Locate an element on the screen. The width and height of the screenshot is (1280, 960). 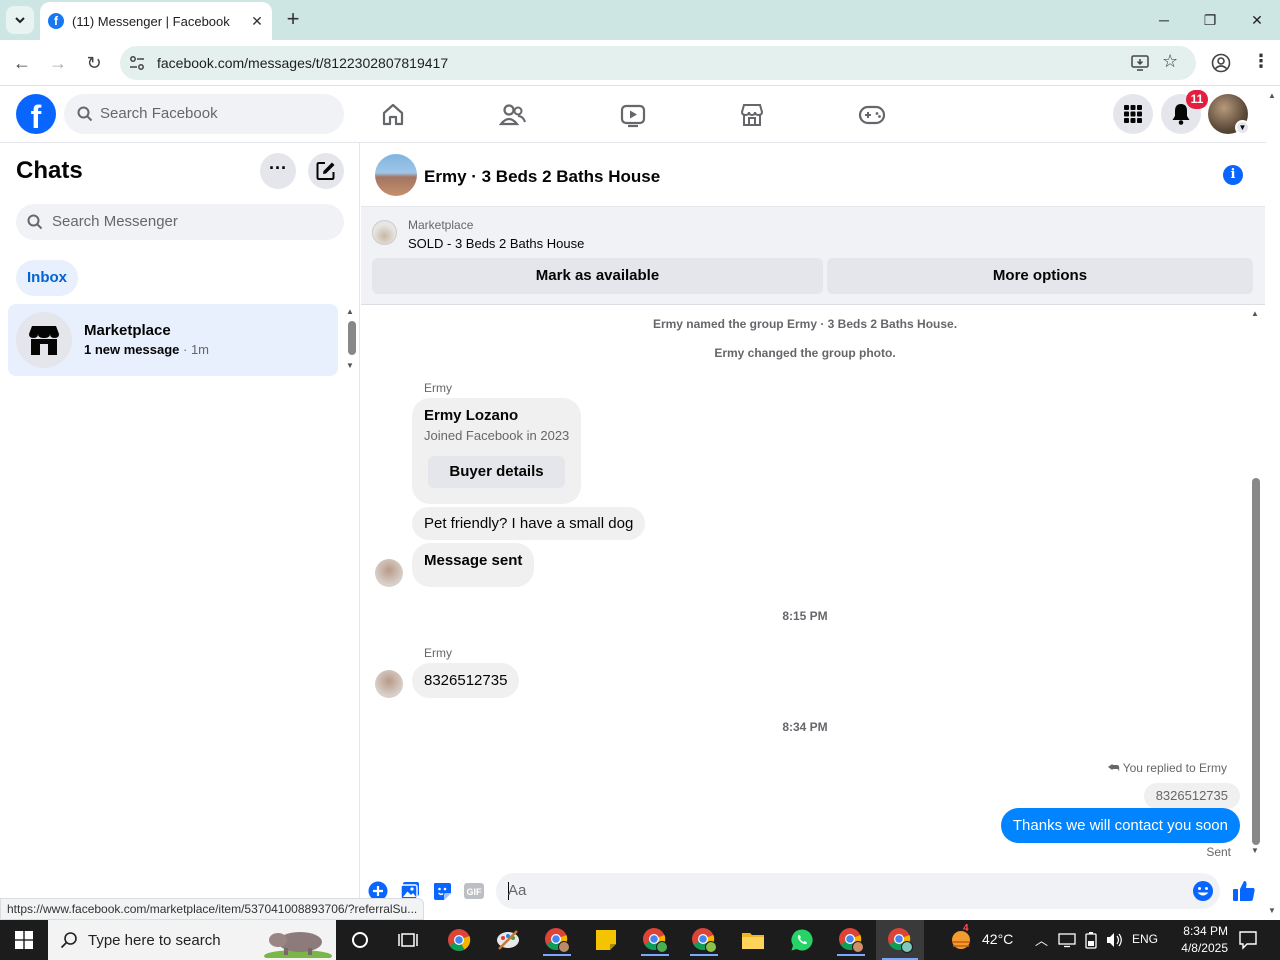
sticker-icon is located at coordinates (442, 891).